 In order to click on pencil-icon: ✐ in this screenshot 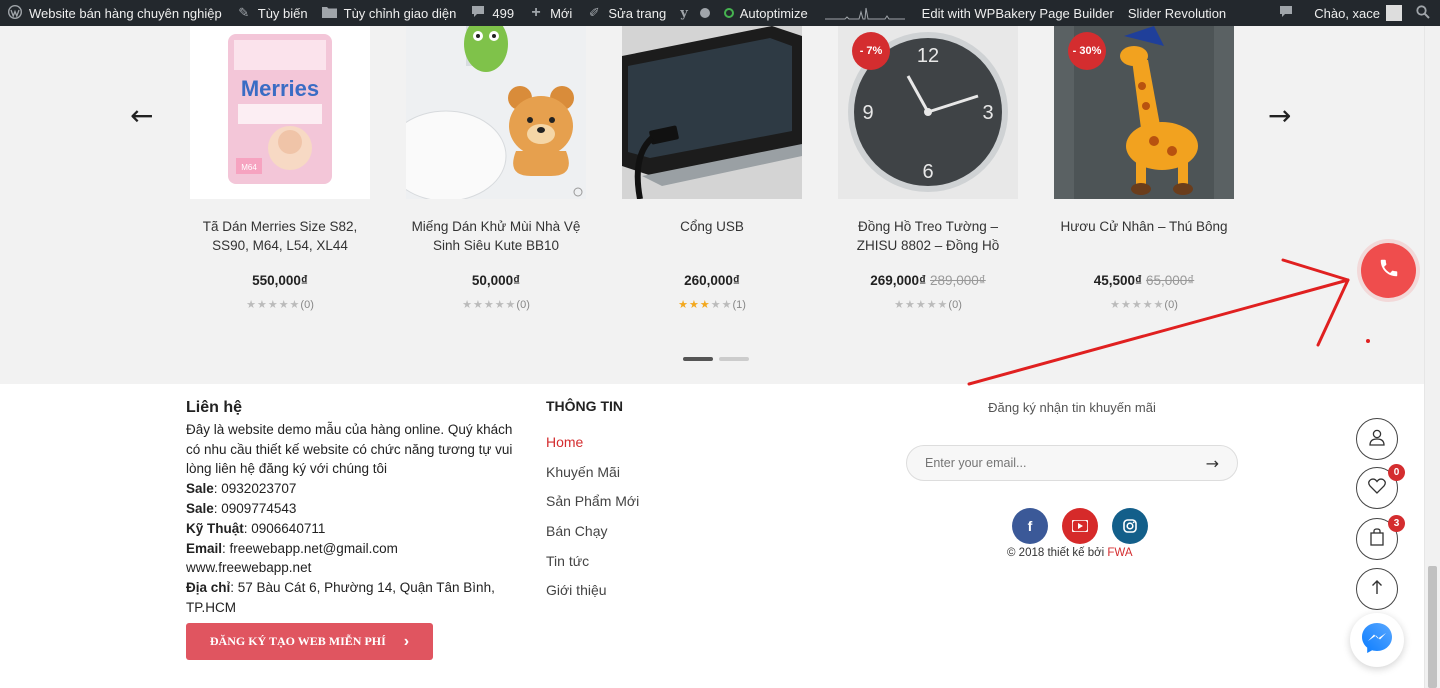, I will do `click(594, 12)`.